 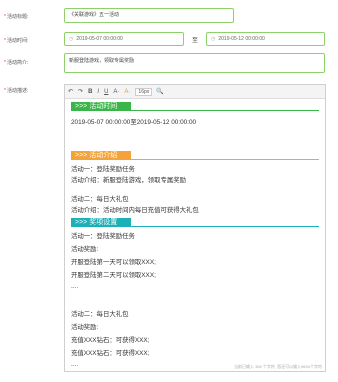 I want to click on start-time-value: 2019-05-07 00:00:00, so click(x=99, y=39).